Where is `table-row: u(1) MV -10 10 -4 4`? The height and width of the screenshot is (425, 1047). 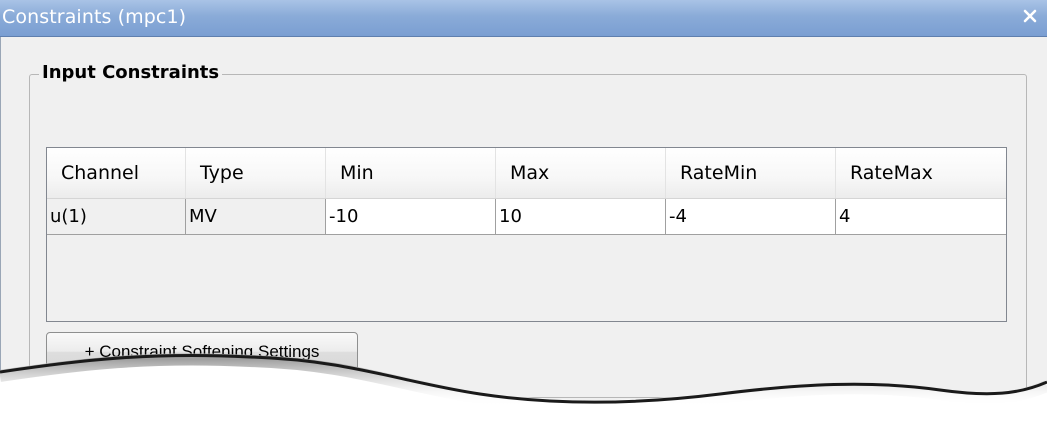 table-row: u(1) MV -10 10 -4 4 is located at coordinates (526, 217).